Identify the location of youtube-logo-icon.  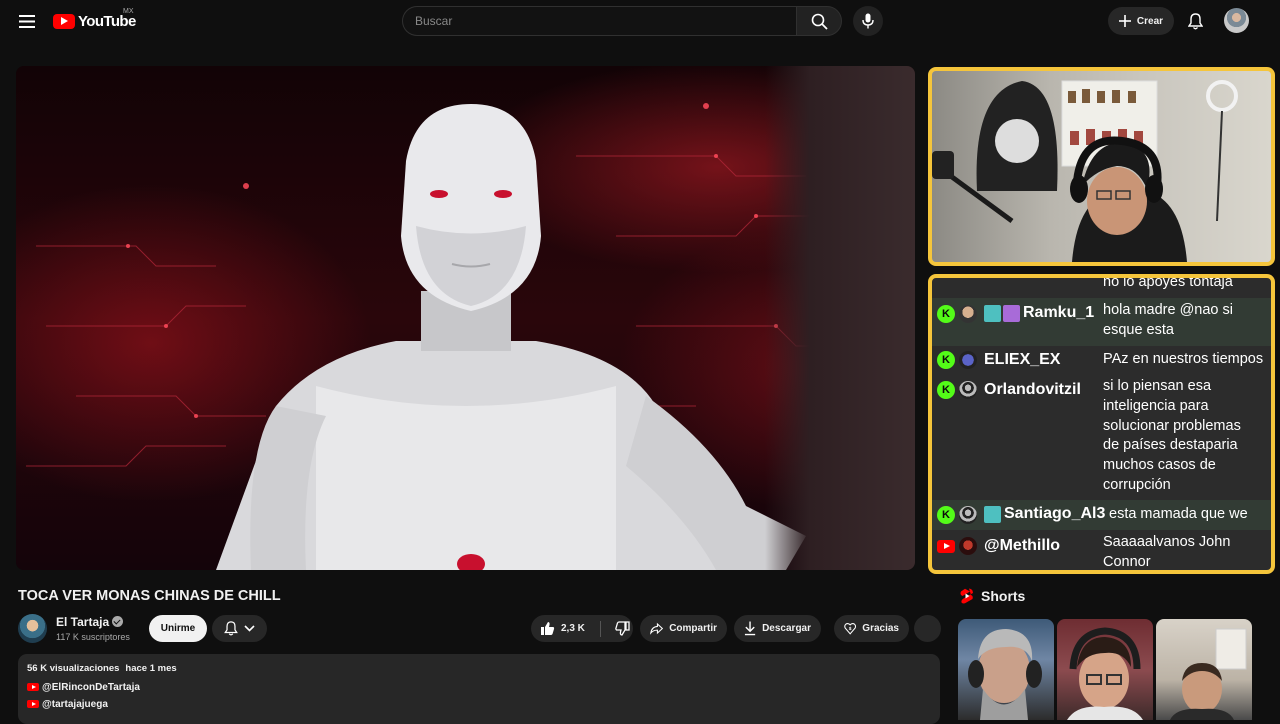
(64, 21).